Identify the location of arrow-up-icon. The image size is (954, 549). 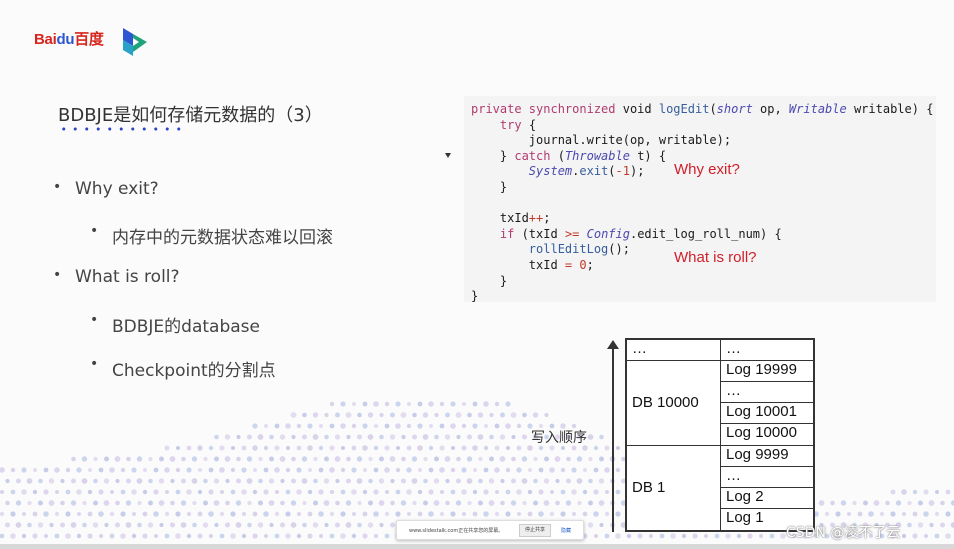
(613, 344).